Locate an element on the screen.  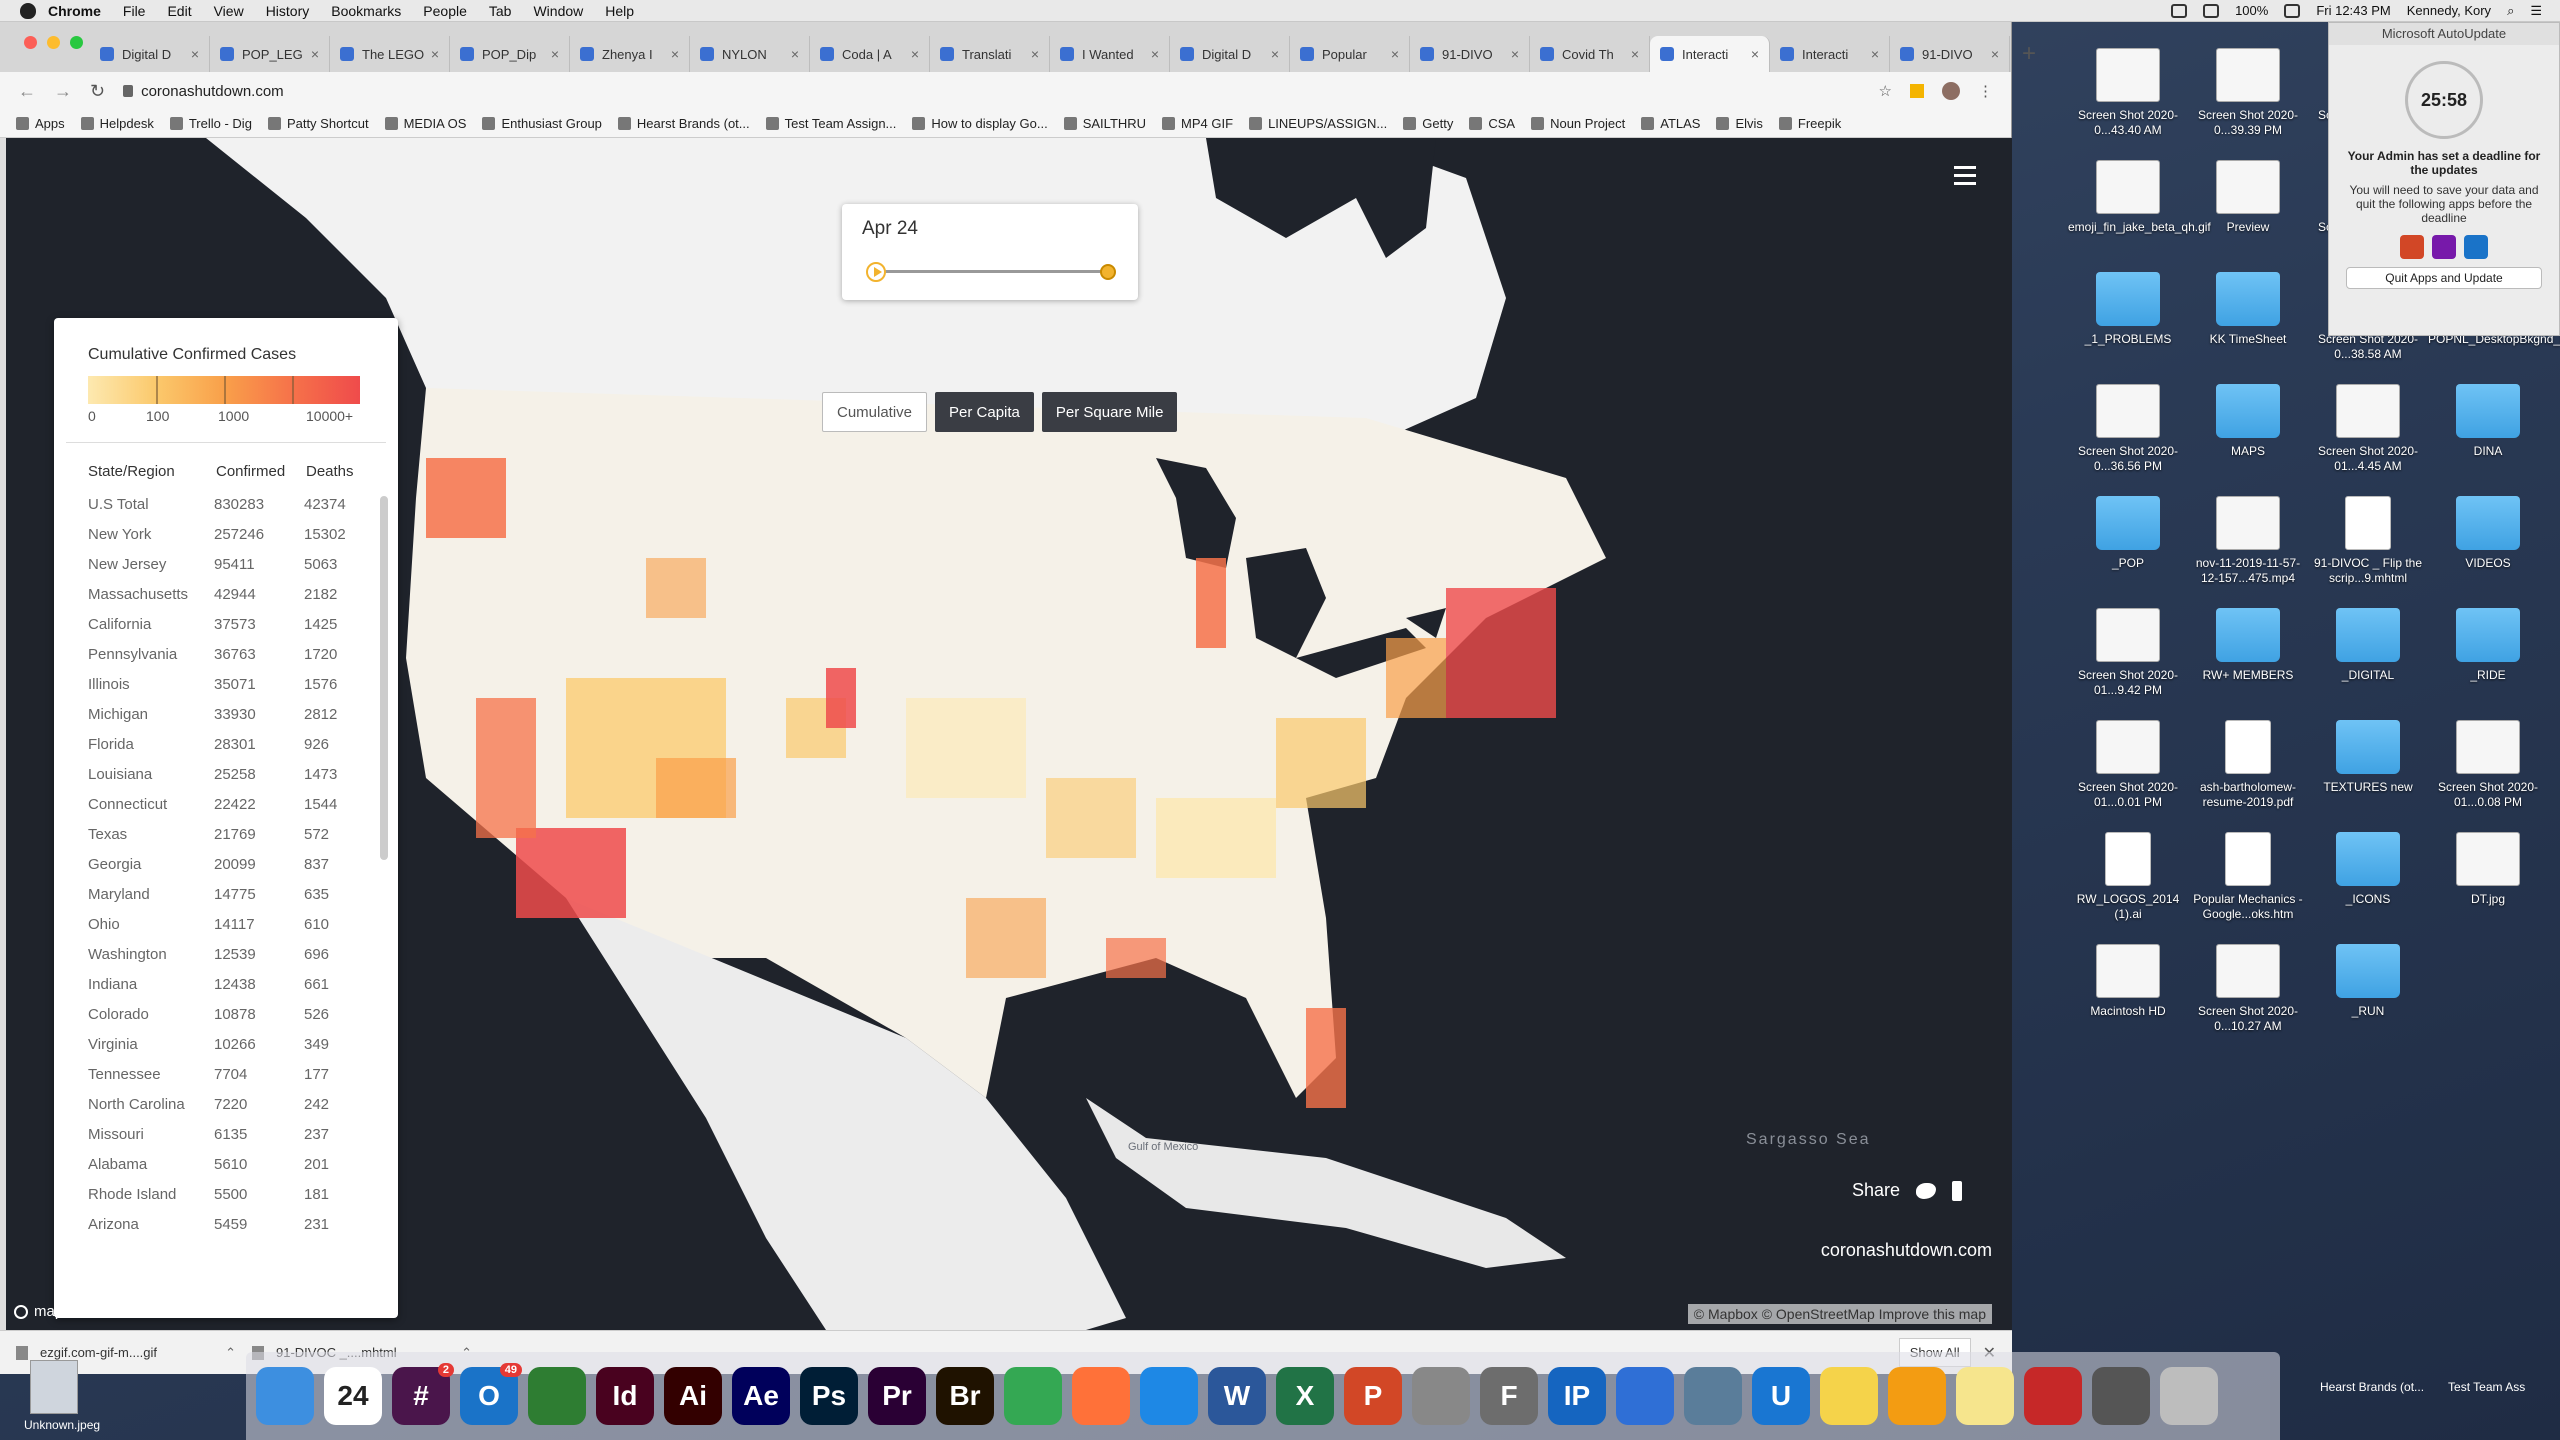
desktop-icon: _RUN is located at coordinates (2368, 981).